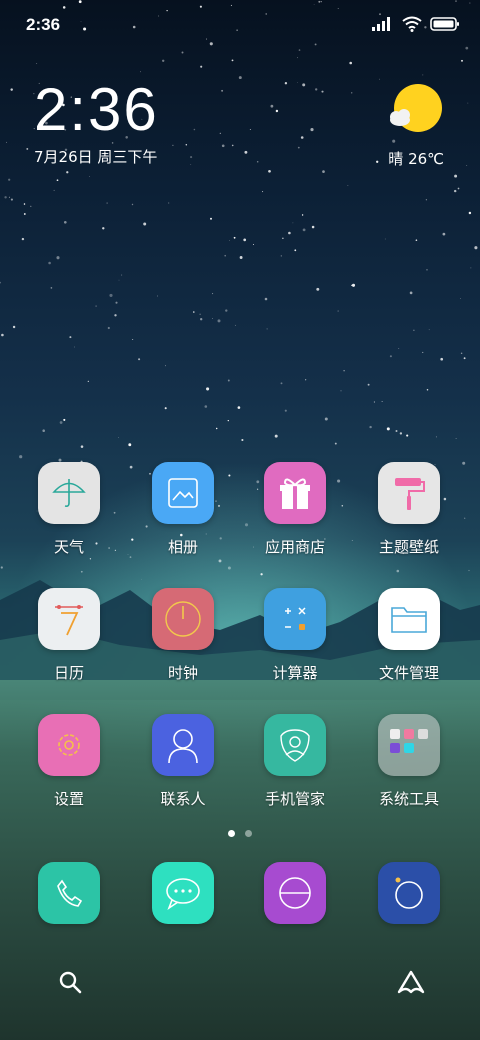 This screenshot has height=1040, width=480. I want to click on bottom-bar, so click(240, 982).